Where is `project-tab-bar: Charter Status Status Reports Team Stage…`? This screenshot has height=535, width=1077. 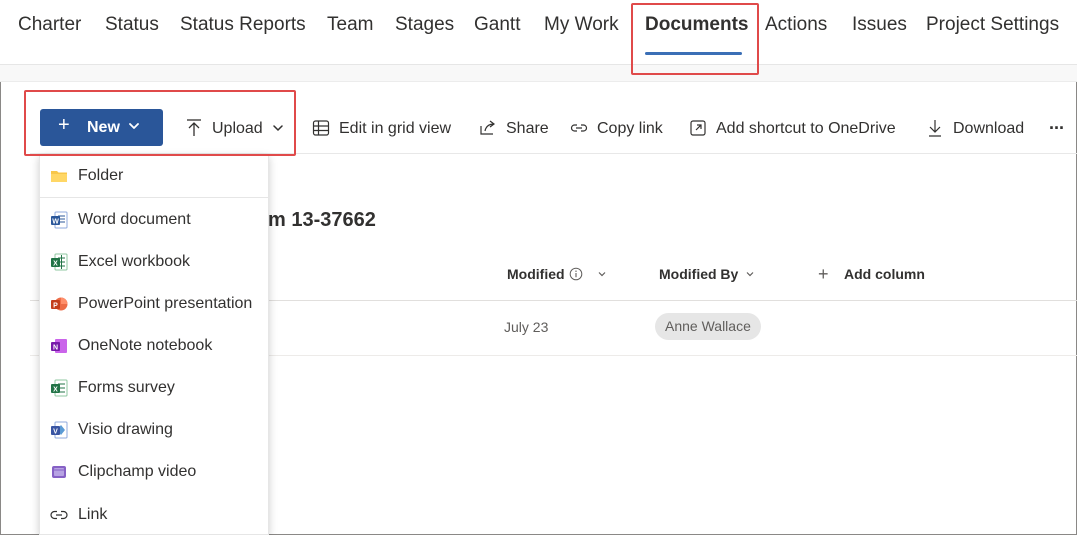 project-tab-bar: Charter Status Status Reports Team Stage… is located at coordinates (538, 32).